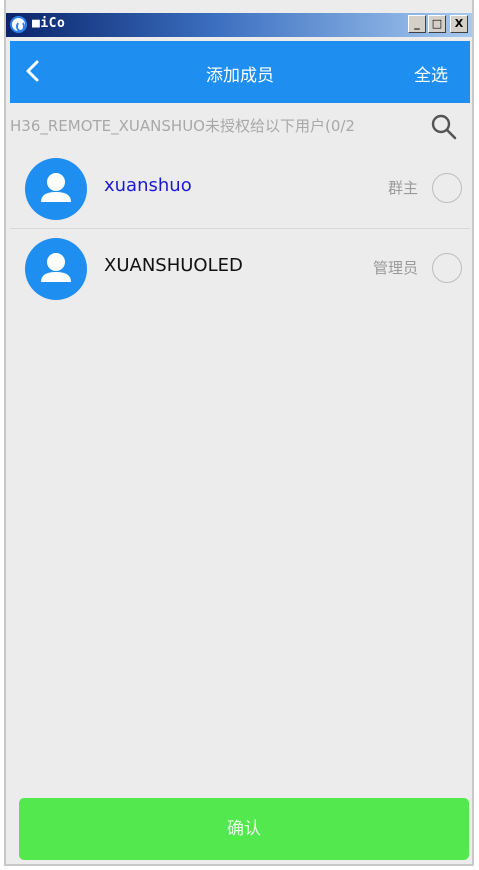 The height and width of the screenshot is (870, 479). Describe the element at coordinates (417, 24) in the screenshot. I see `minimize-button: _` at that location.